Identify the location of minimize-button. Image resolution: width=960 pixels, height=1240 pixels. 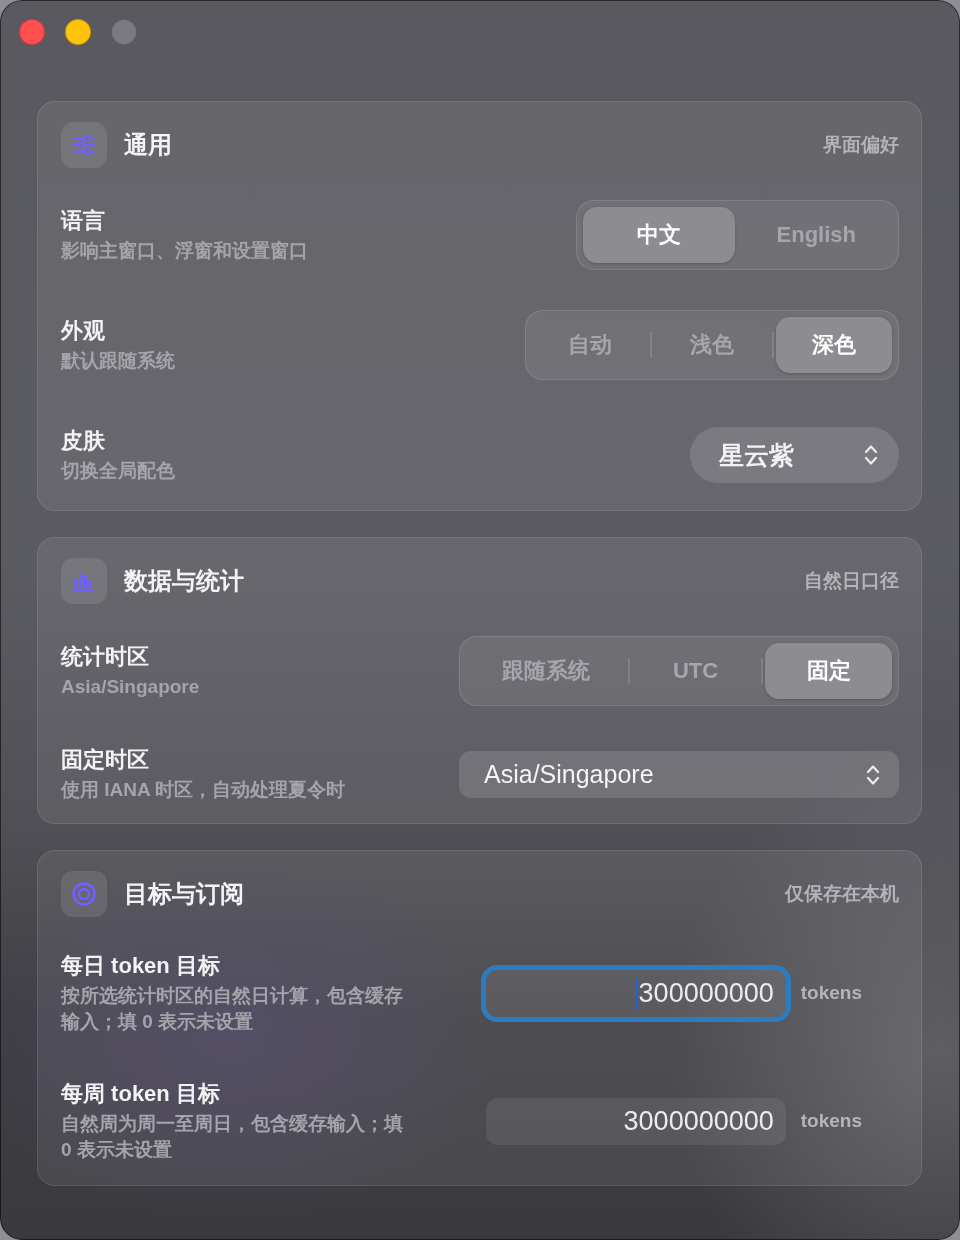
(78, 32).